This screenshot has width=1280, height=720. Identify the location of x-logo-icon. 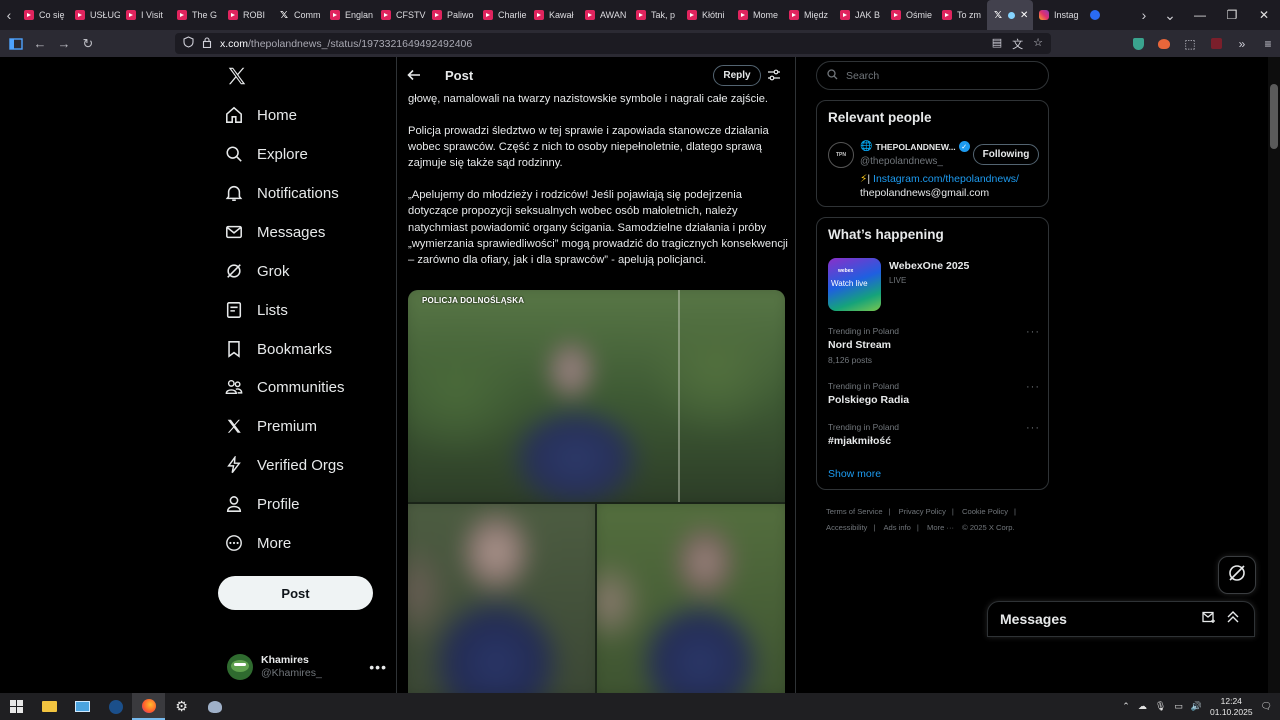
(237, 76).